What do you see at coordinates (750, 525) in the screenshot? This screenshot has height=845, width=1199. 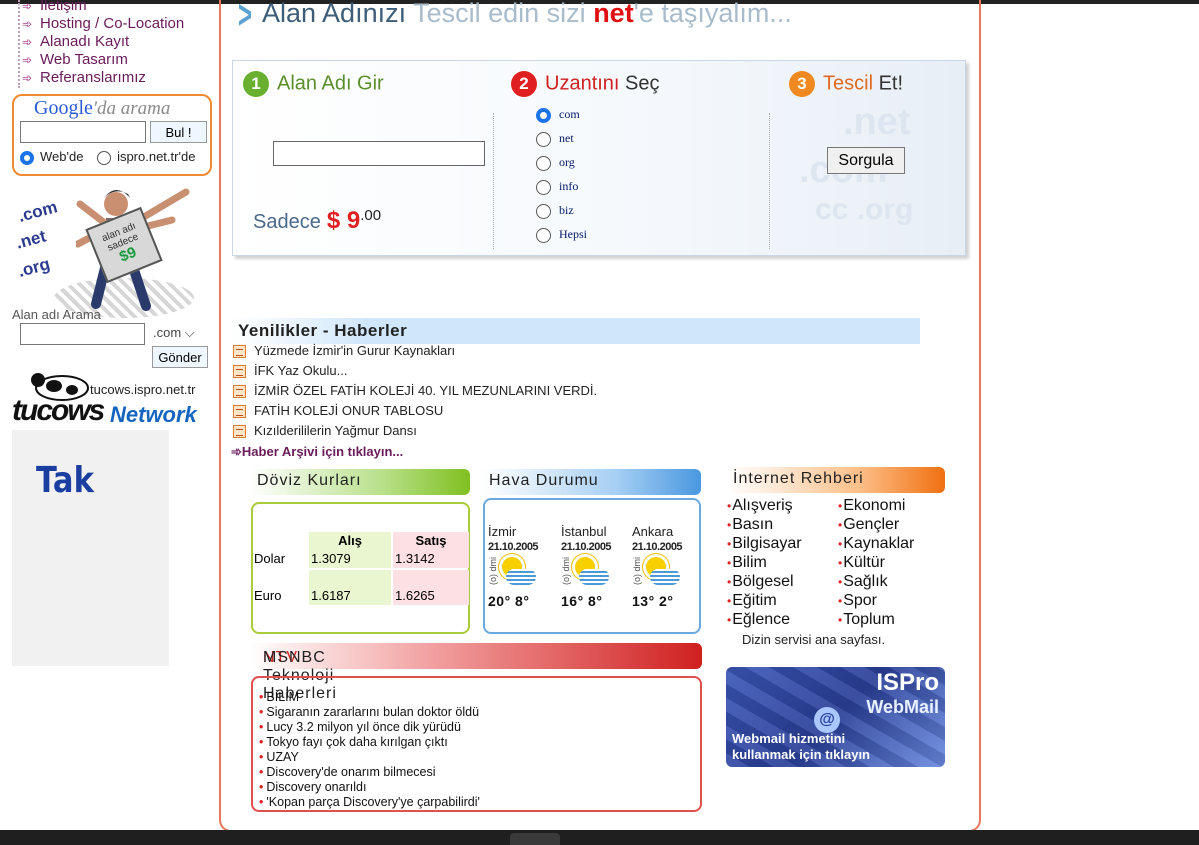 I see `directory-link: •Basın` at bounding box center [750, 525].